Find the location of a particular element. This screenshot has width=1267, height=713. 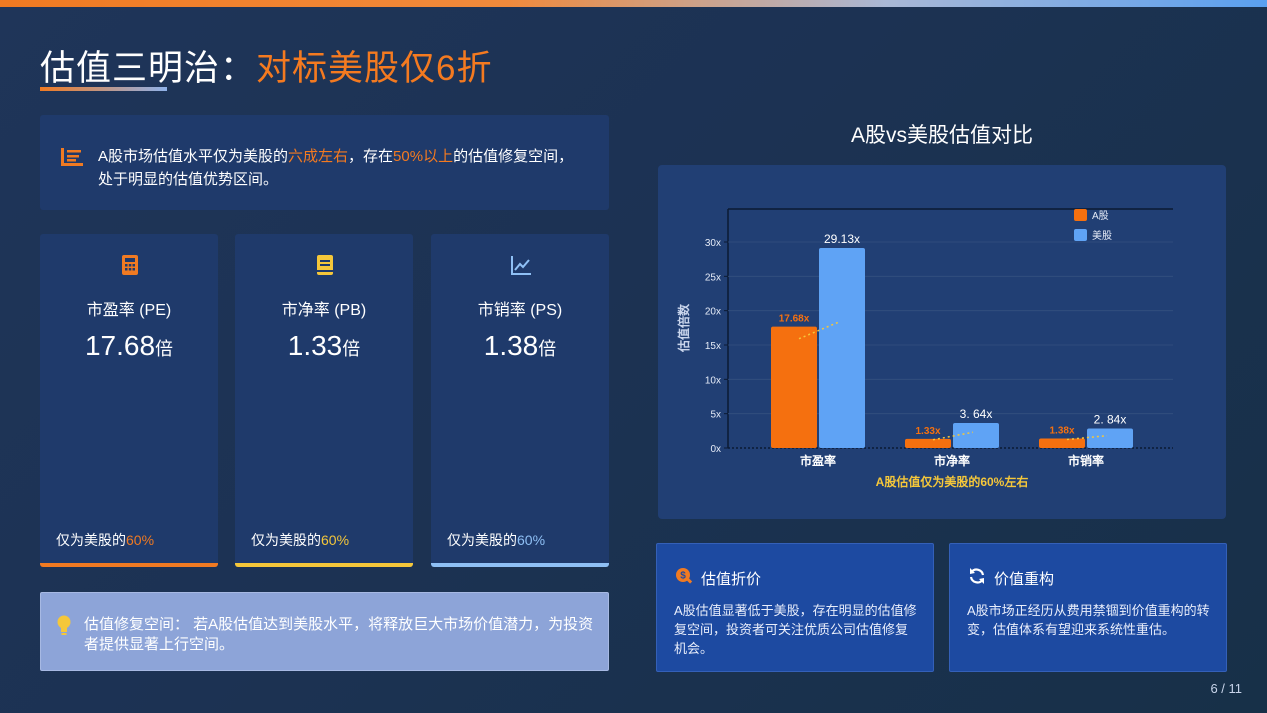

refresh-icon is located at coordinates (977, 576).